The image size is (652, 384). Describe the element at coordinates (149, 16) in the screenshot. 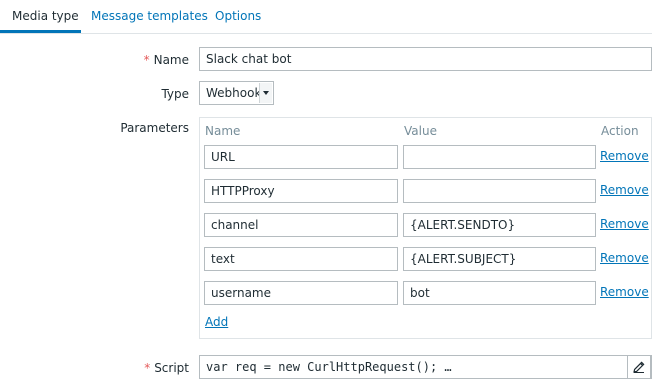

I see `tab-message-templates: Message templates` at that location.